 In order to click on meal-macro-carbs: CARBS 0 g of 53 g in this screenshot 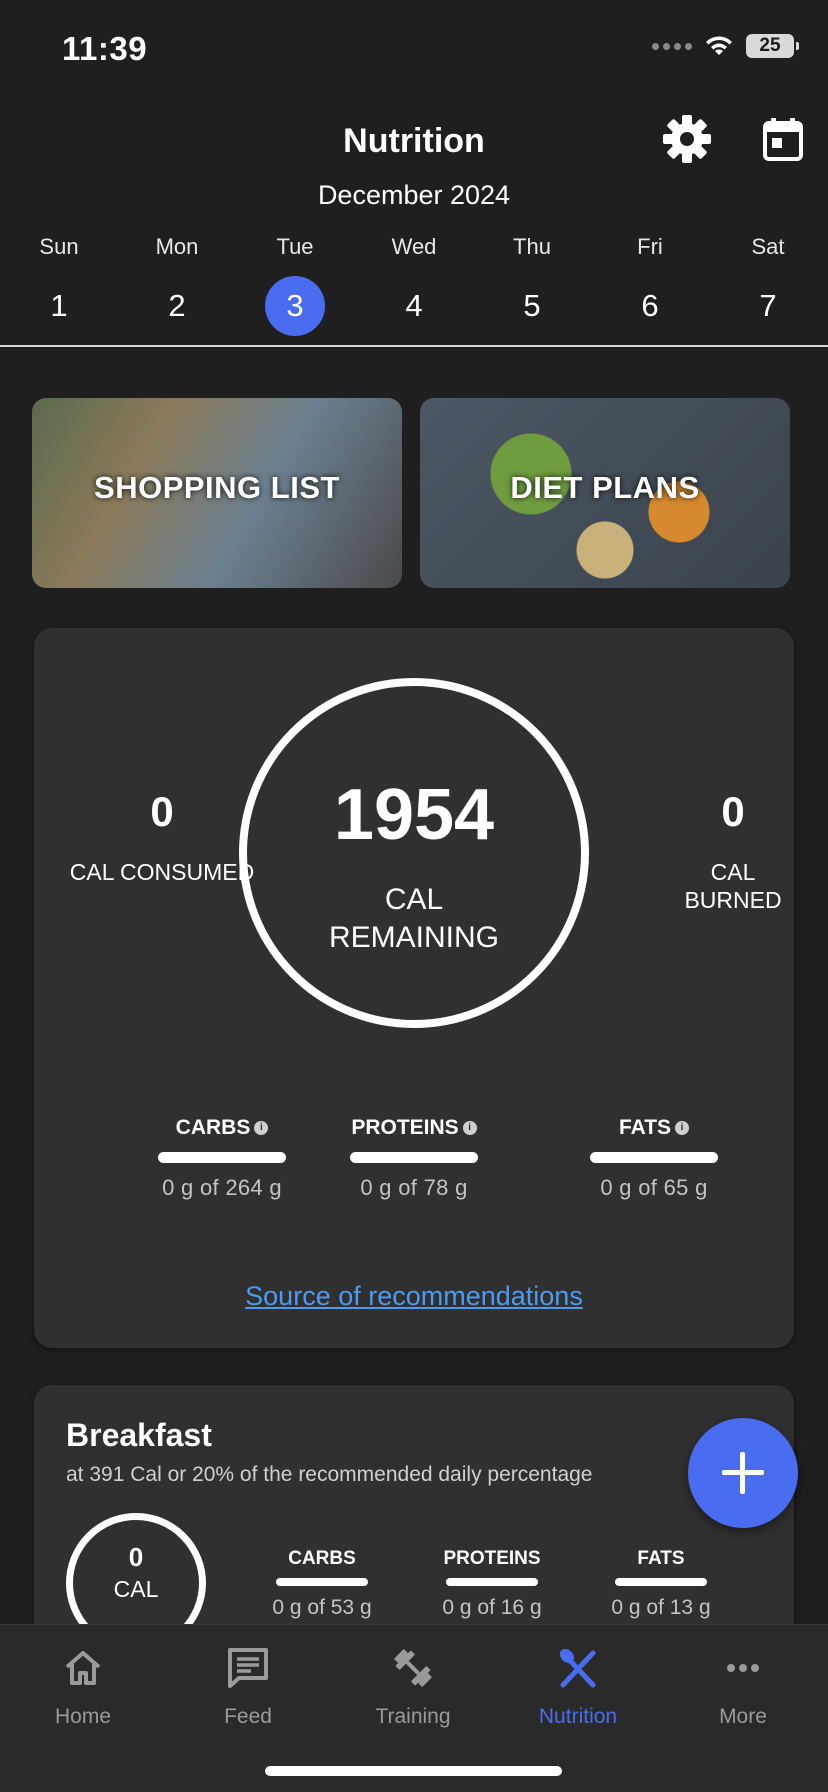, I will do `click(322, 1584)`.